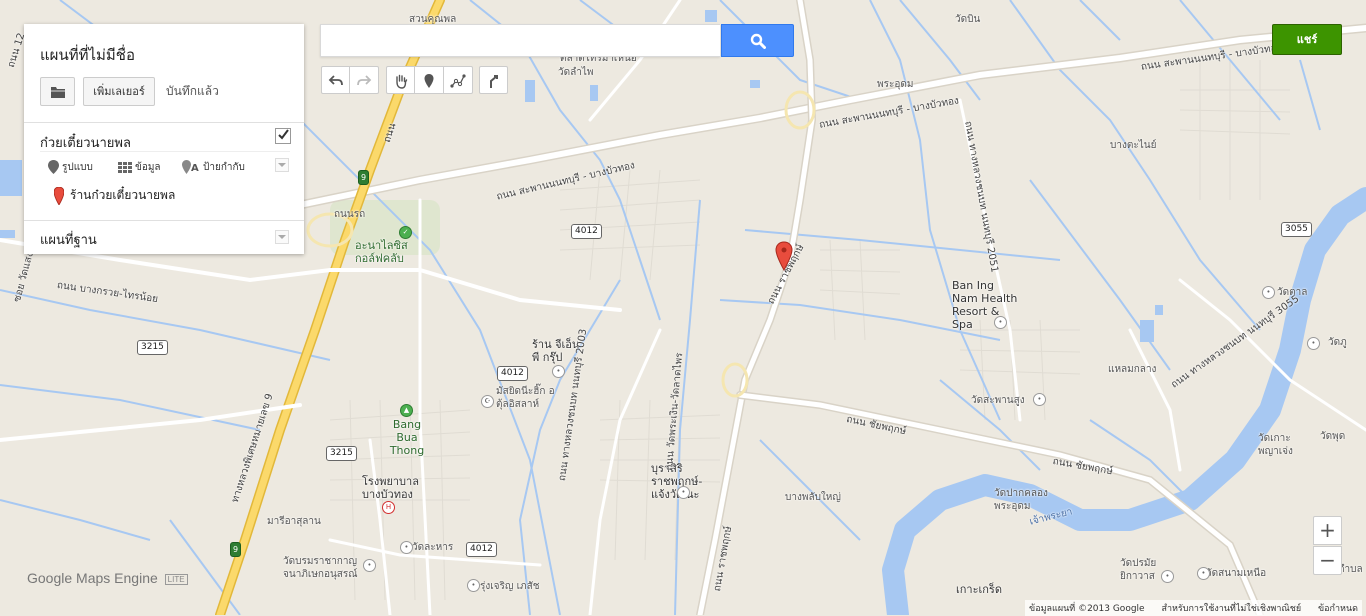  I want to click on open-map-button, so click(57, 91).